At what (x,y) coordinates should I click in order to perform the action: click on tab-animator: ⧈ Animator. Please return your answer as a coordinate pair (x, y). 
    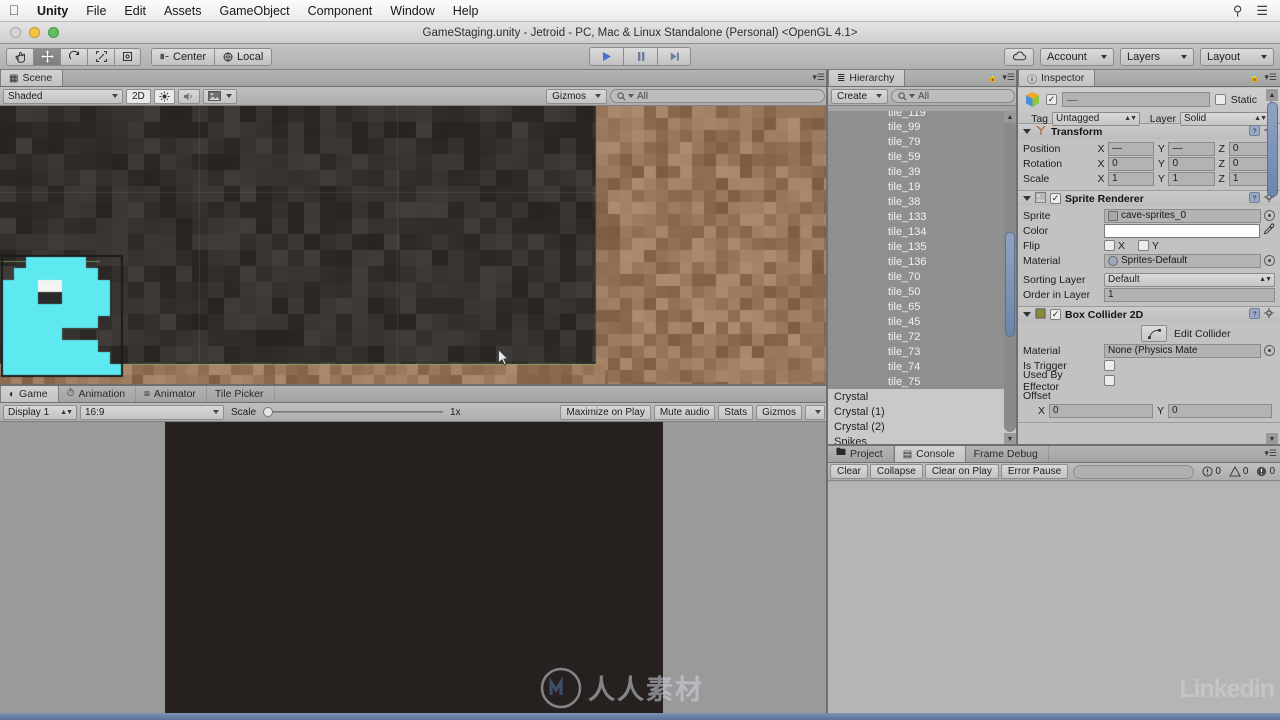
    Looking at the image, I should click on (171, 393).